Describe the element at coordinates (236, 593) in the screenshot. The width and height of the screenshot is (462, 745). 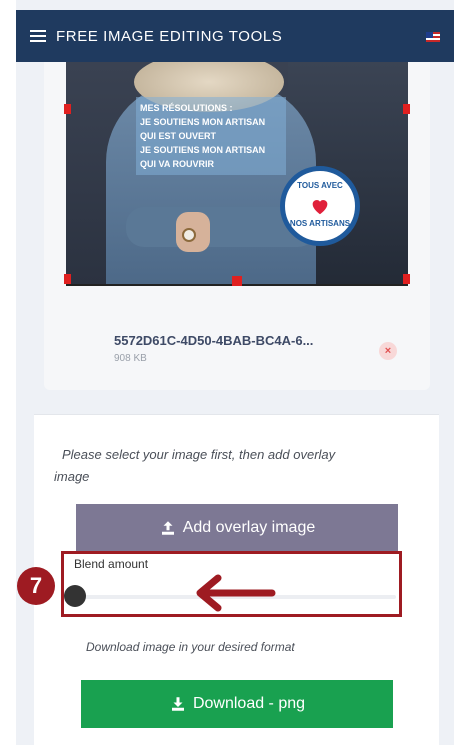
I see `arrow-left-icon` at that location.